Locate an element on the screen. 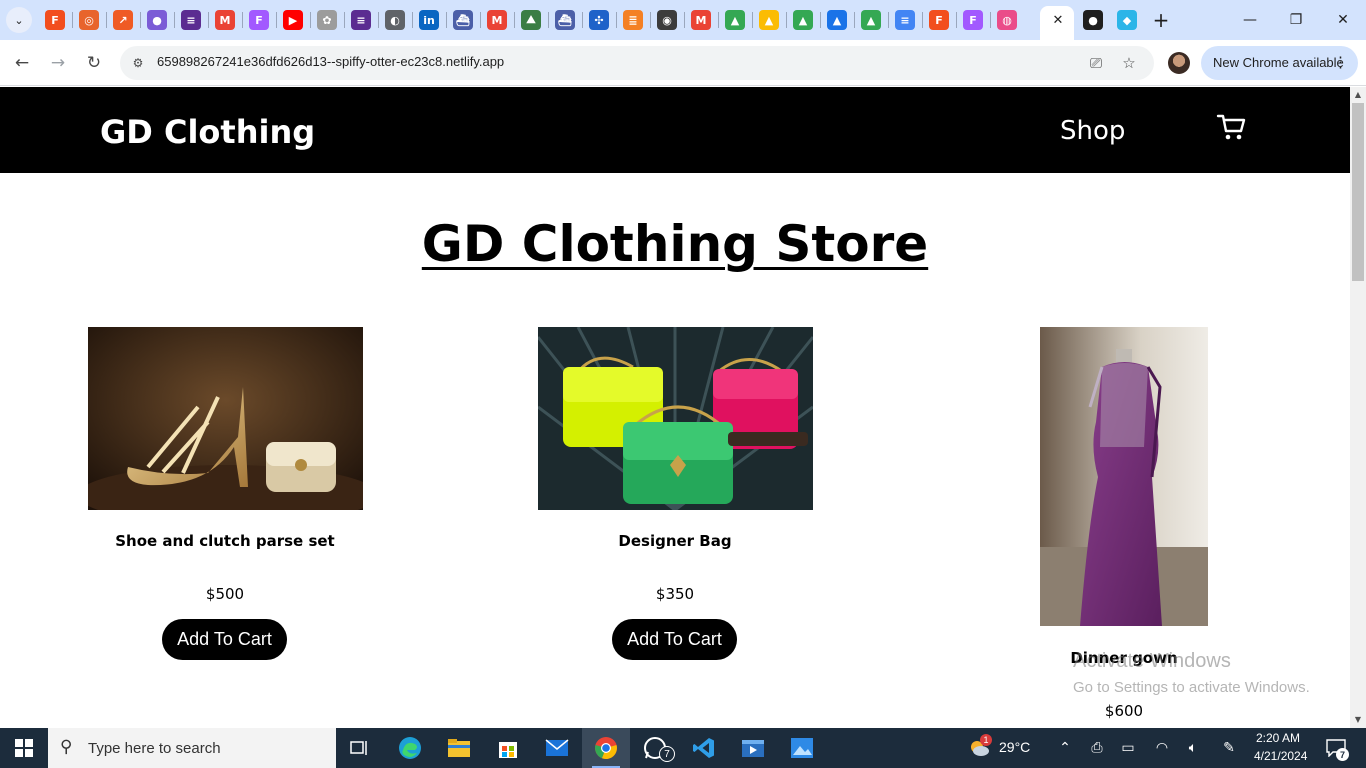  product-image-dinner-gown is located at coordinates (1124, 476).